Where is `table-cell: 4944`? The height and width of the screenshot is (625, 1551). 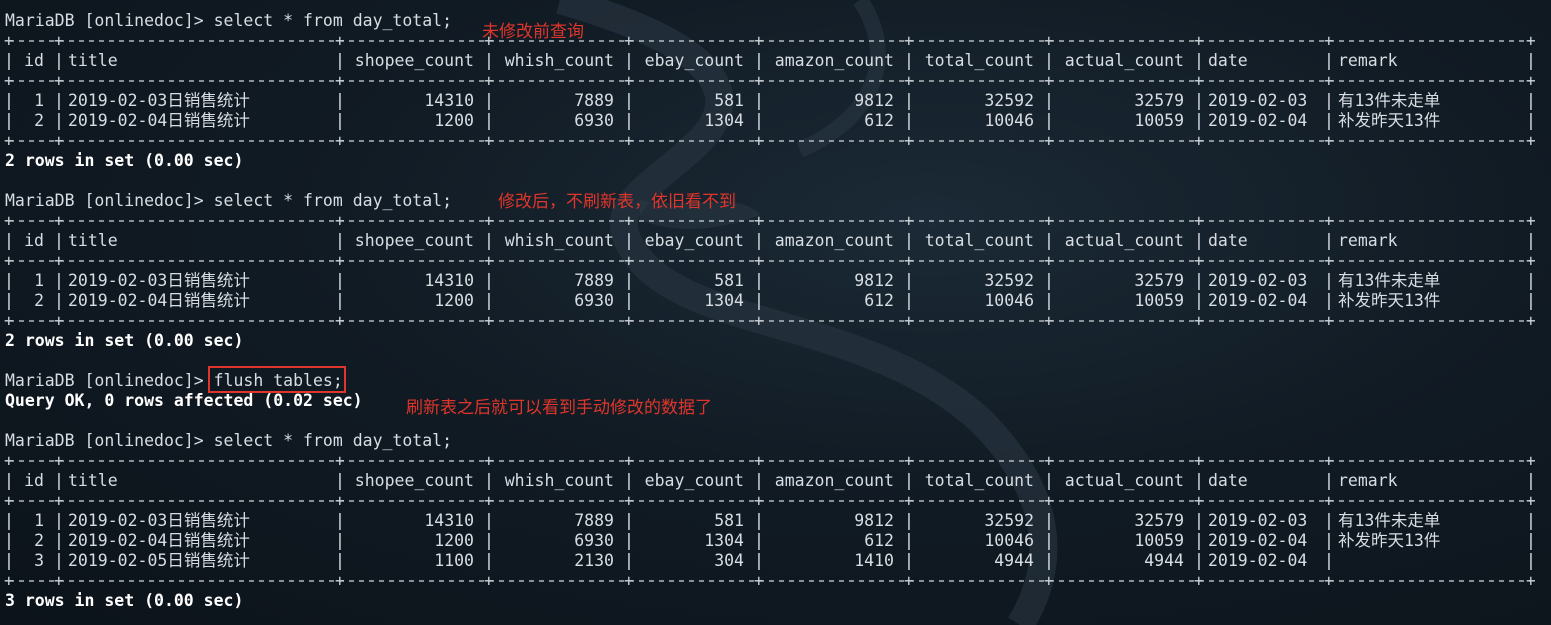
table-cell: 4944 is located at coordinates (1164, 560).